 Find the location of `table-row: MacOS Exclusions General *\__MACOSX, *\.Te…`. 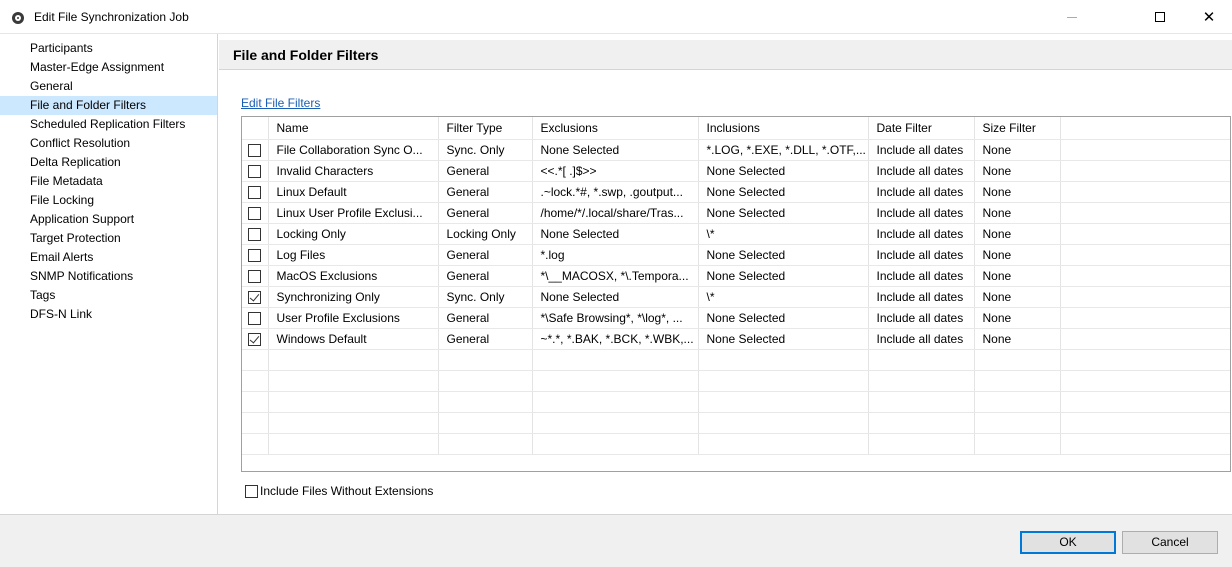

table-row: MacOS Exclusions General *\__MACOSX, *\.Te… is located at coordinates (736, 276).